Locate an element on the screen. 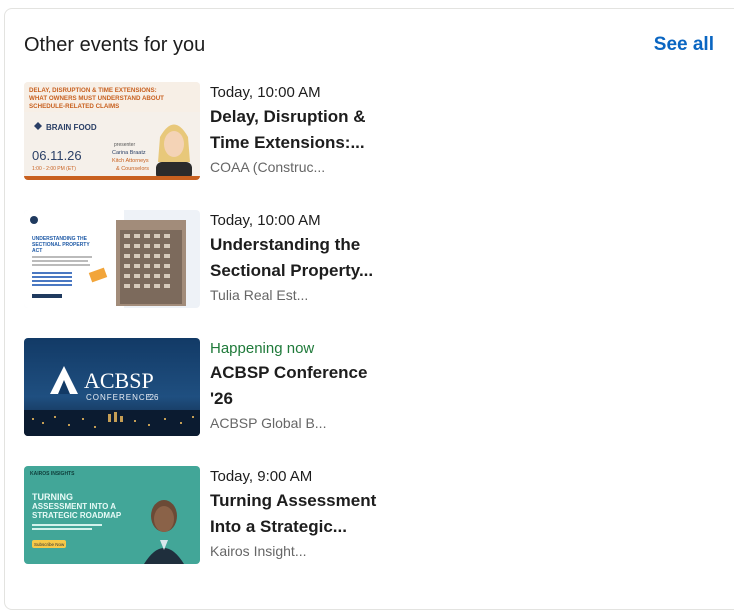  event-live-status: Happening now is located at coordinates (262, 348).